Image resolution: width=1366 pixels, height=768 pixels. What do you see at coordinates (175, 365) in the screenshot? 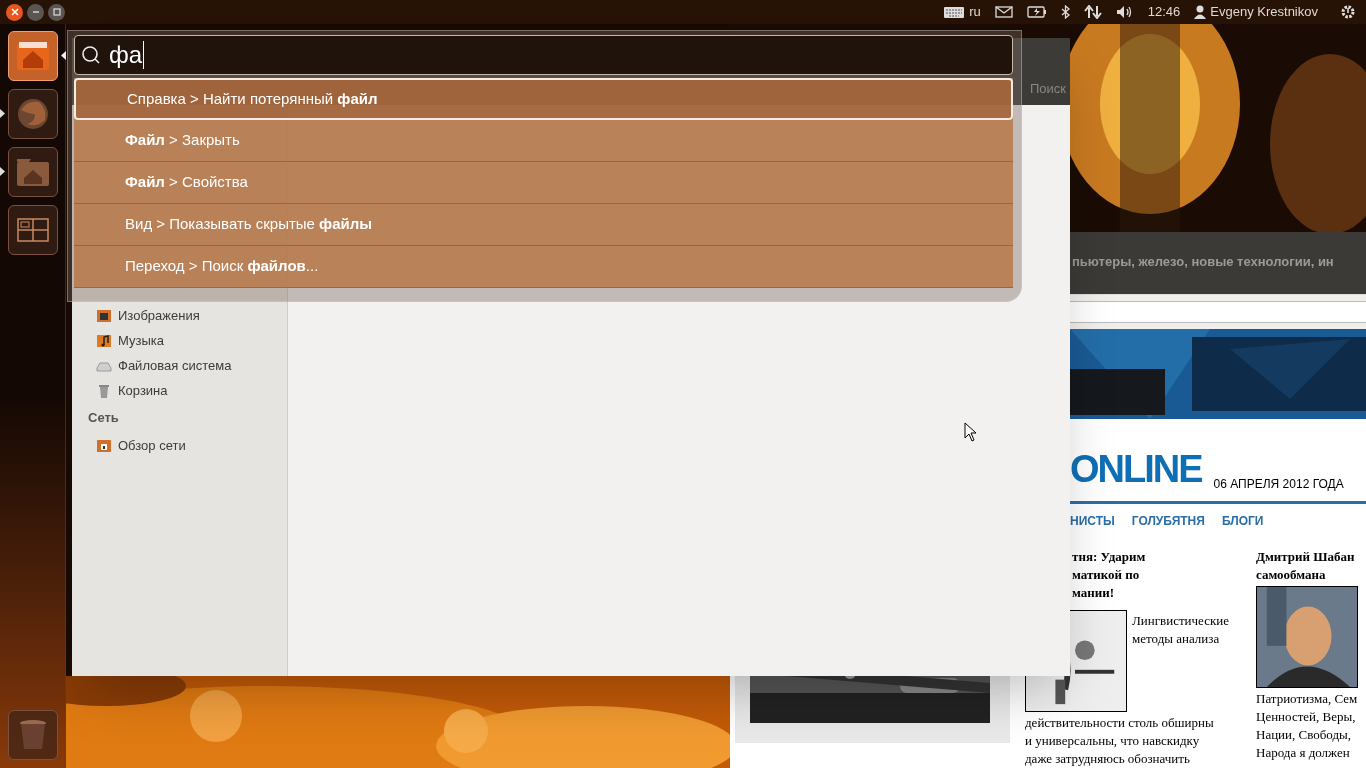
I see `sidebar-item: Файловая система` at bounding box center [175, 365].